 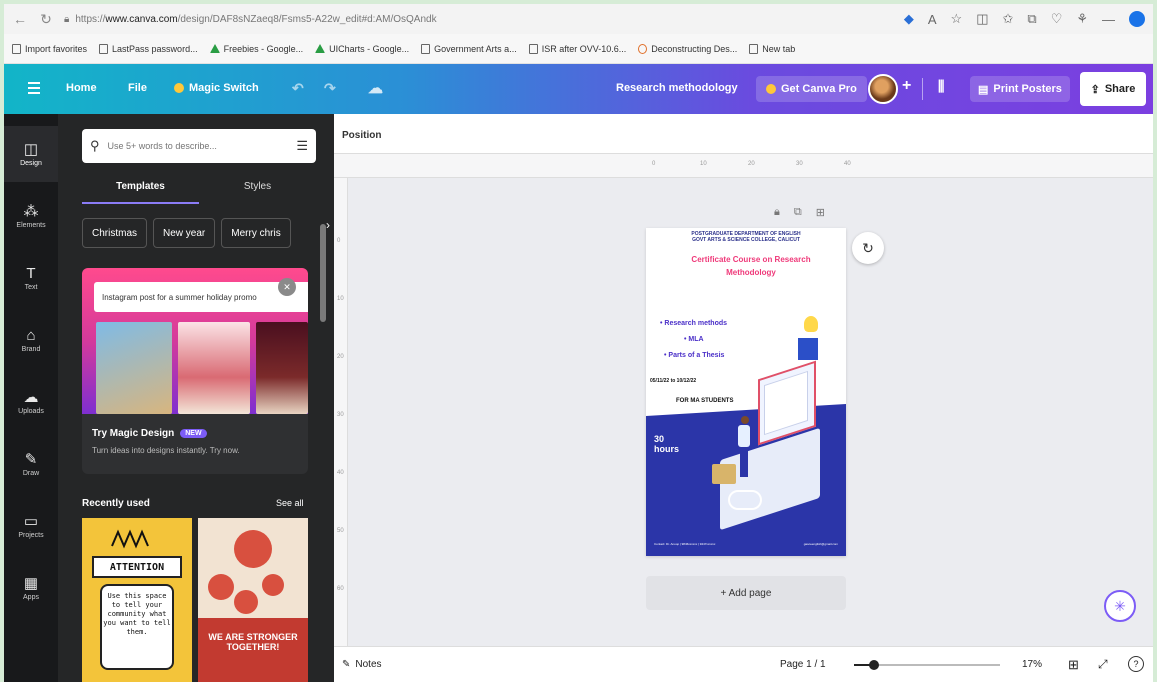 I want to click on template-search-box: ⚲ ☰, so click(x=199, y=146).